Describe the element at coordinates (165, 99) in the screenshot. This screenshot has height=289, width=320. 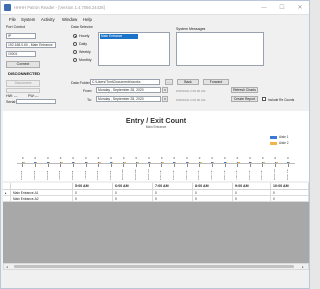
I see `to-date-dropdown-icon: ▾` at that location.